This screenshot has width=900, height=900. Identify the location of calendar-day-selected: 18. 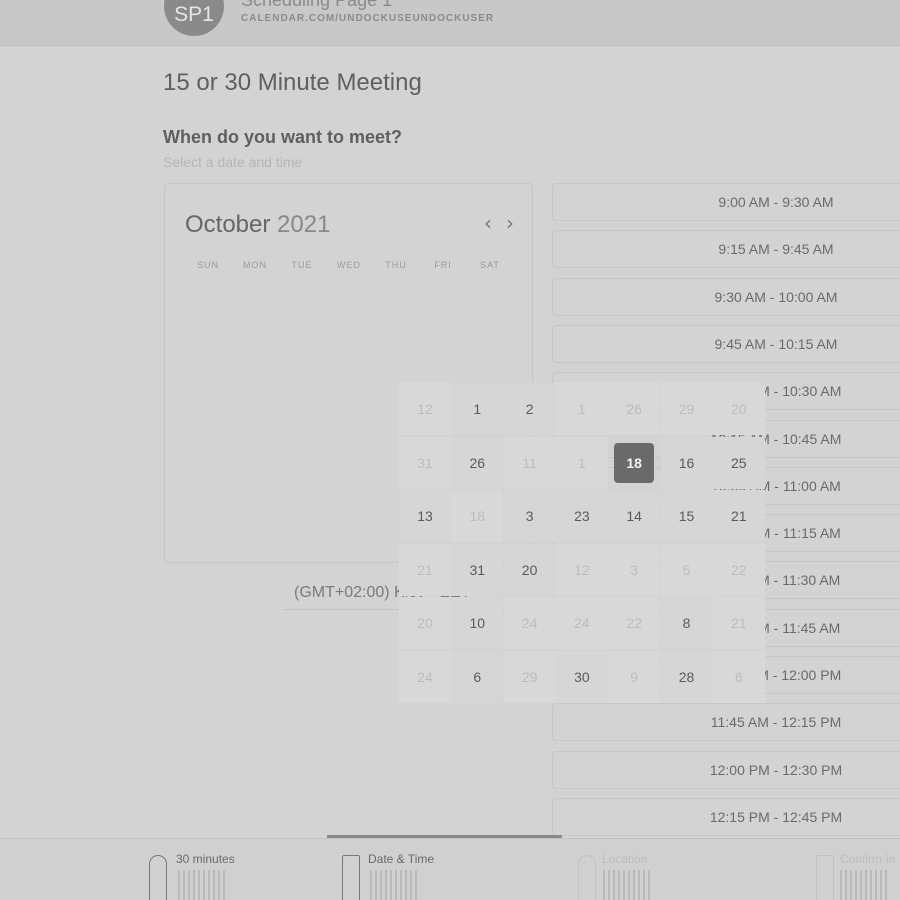
(634, 462).